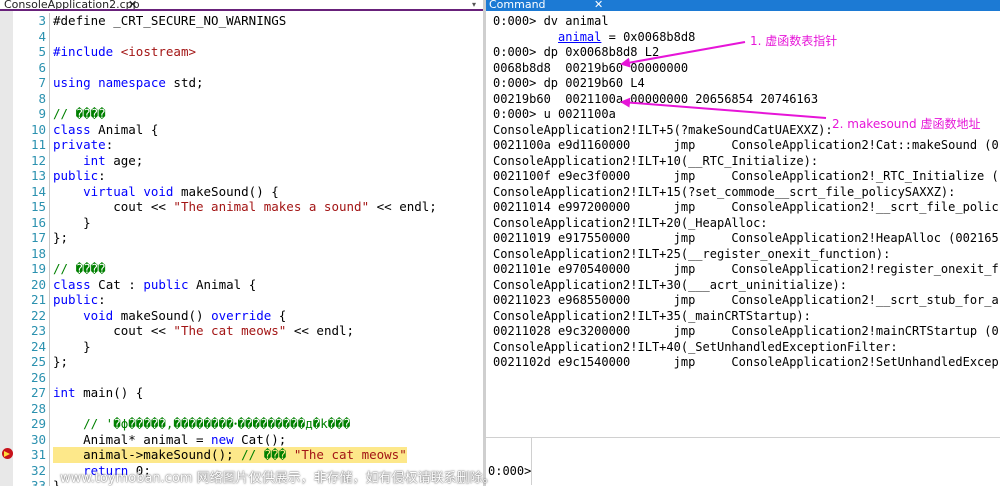 This screenshot has width=1000, height=486. What do you see at coordinates (235, 67) in the screenshot?
I see `code-line: 6` at bounding box center [235, 67].